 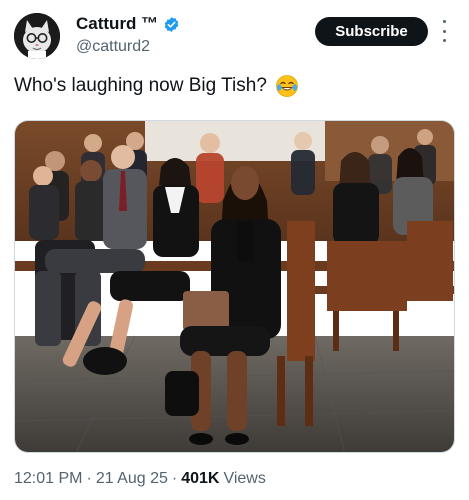 I want to click on cat-avatar-image, so click(x=37, y=36).